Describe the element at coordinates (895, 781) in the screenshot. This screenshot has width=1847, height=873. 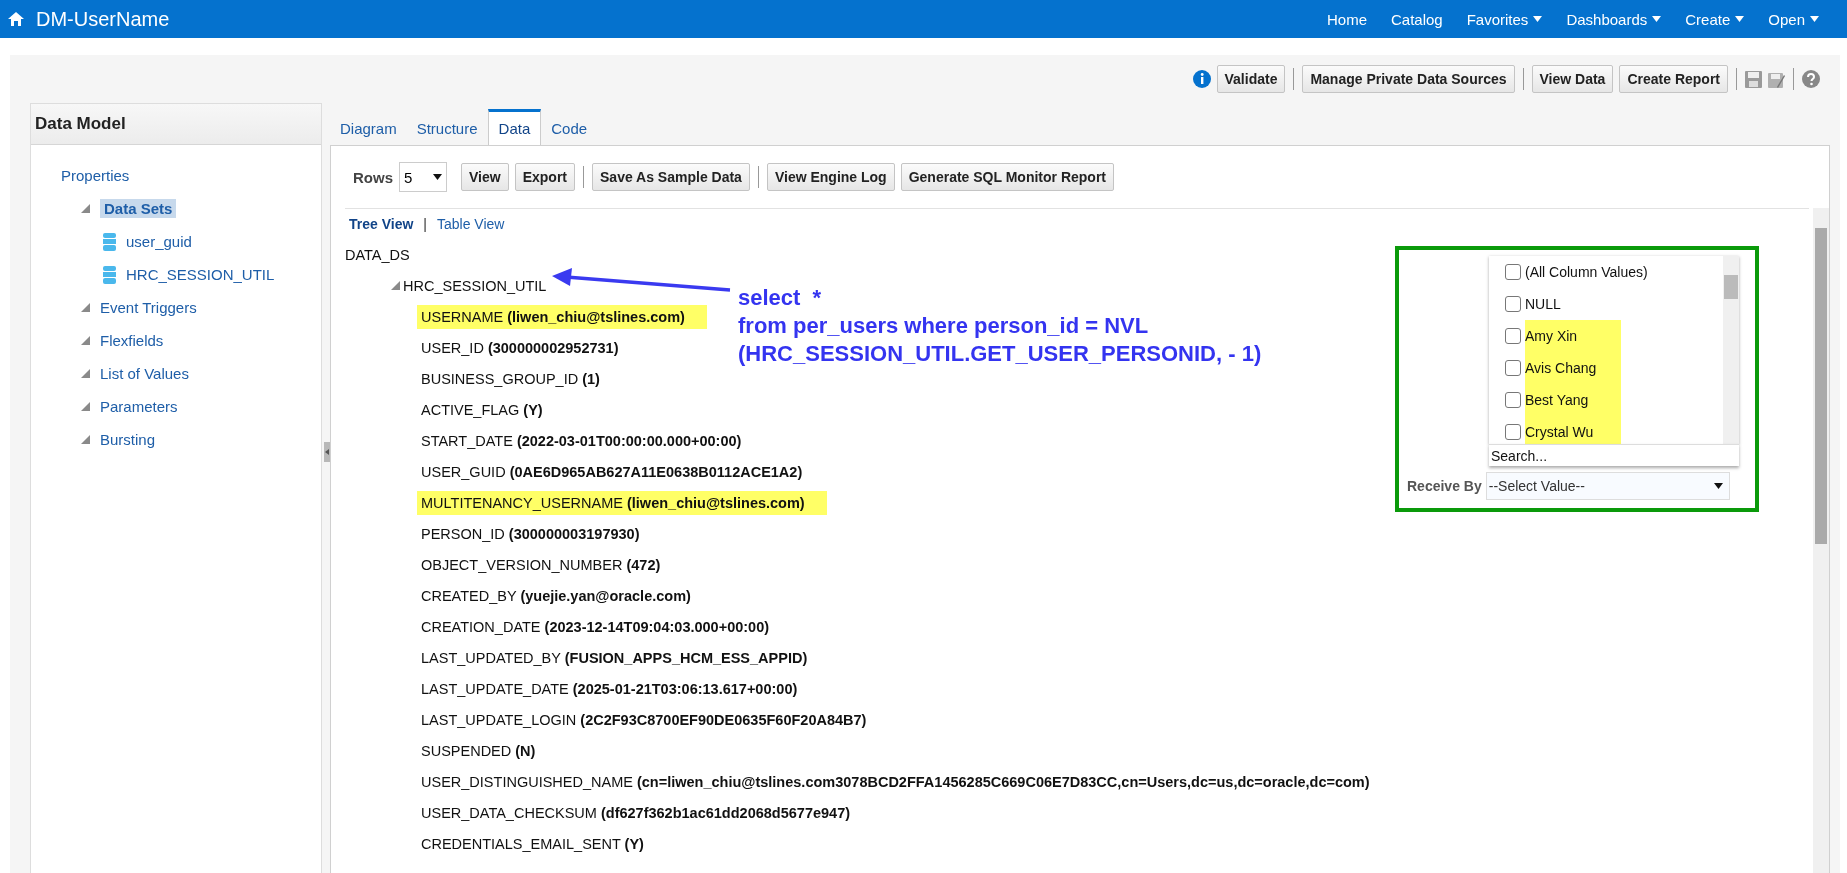
I see `tree-field: USER_DISTINGUISHED_NAME (cn=liwen_chiu@tslines.com3078BCD2FFA1456285C669C06E7D83CC,cn=Users,dc=us,dc=oracle,dc=com)` at that location.